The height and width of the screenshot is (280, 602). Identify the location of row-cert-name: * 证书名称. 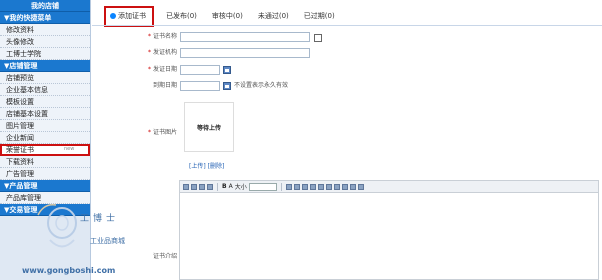
(342, 37).